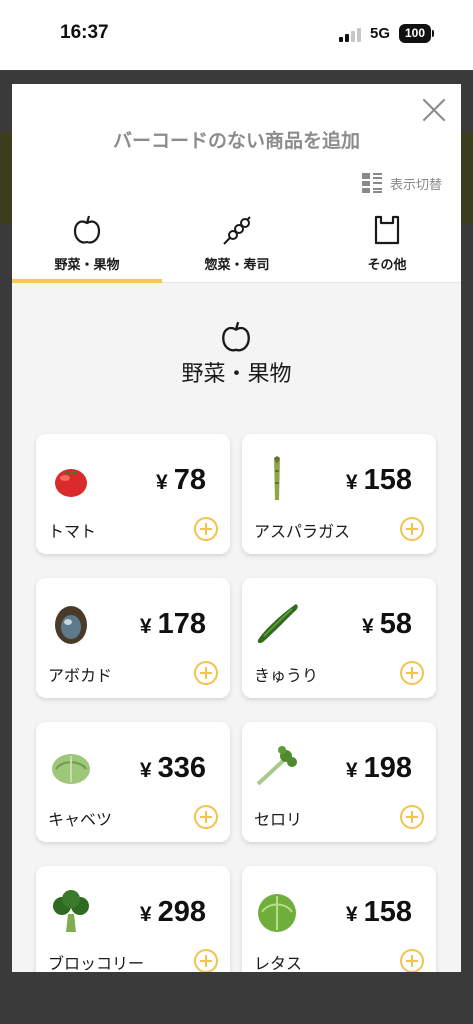  I want to click on status-time: 16:37, so click(84, 32).